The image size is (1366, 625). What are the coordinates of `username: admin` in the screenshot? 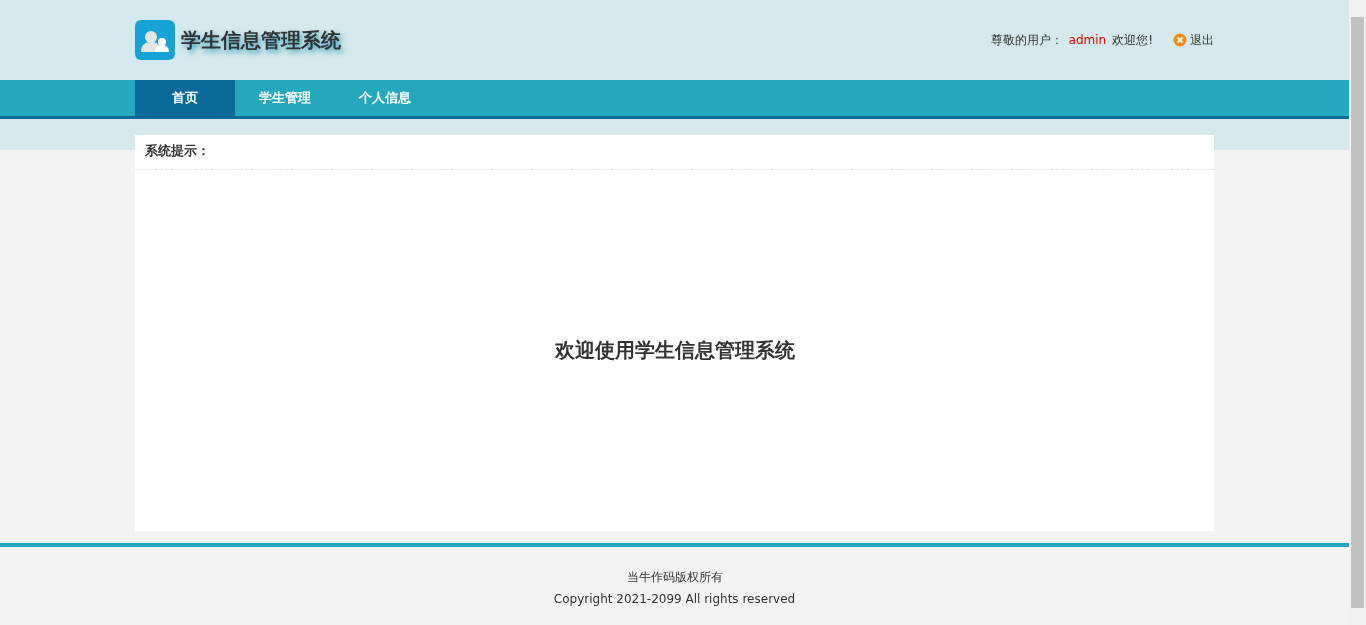 It's located at (1087, 40).